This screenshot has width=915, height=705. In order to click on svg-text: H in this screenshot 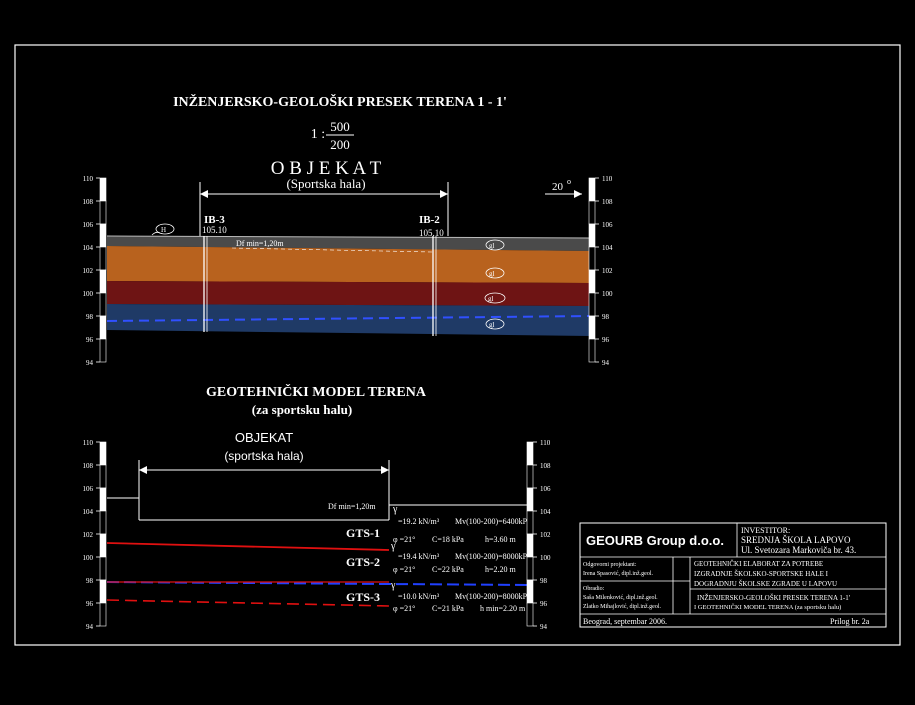, I will do `click(163, 230)`.